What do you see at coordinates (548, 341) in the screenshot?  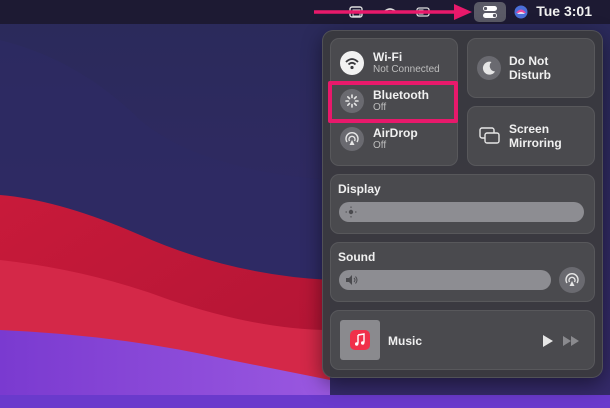 I see `play-icon` at bounding box center [548, 341].